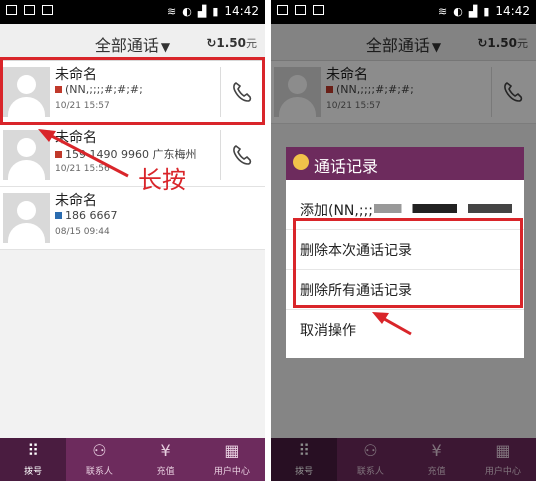 The image size is (536, 481). What do you see at coordinates (99, 472) in the screenshot?
I see `tab-label: 联系人` at bounding box center [99, 472].